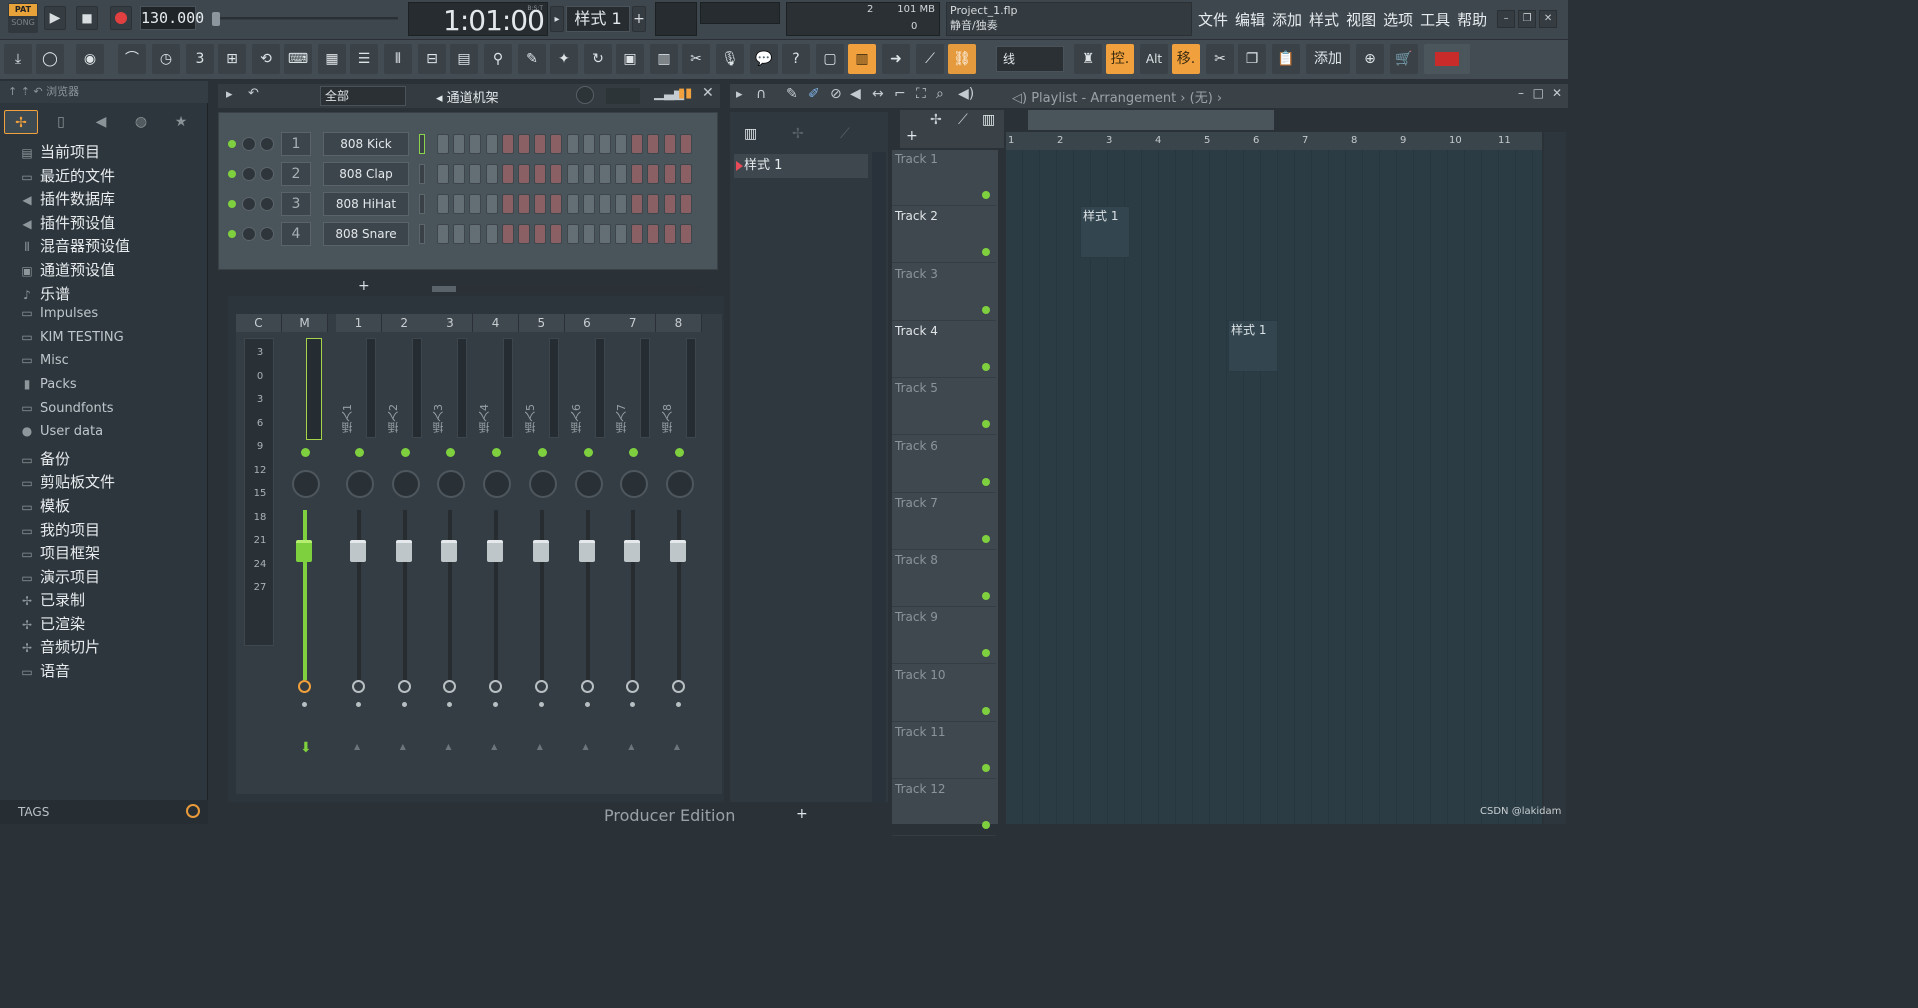 The width and height of the screenshot is (1918, 1008). What do you see at coordinates (296, 144) in the screenshot?
I see `channel-mixer-track: 1` at bounding box center [296, 144].